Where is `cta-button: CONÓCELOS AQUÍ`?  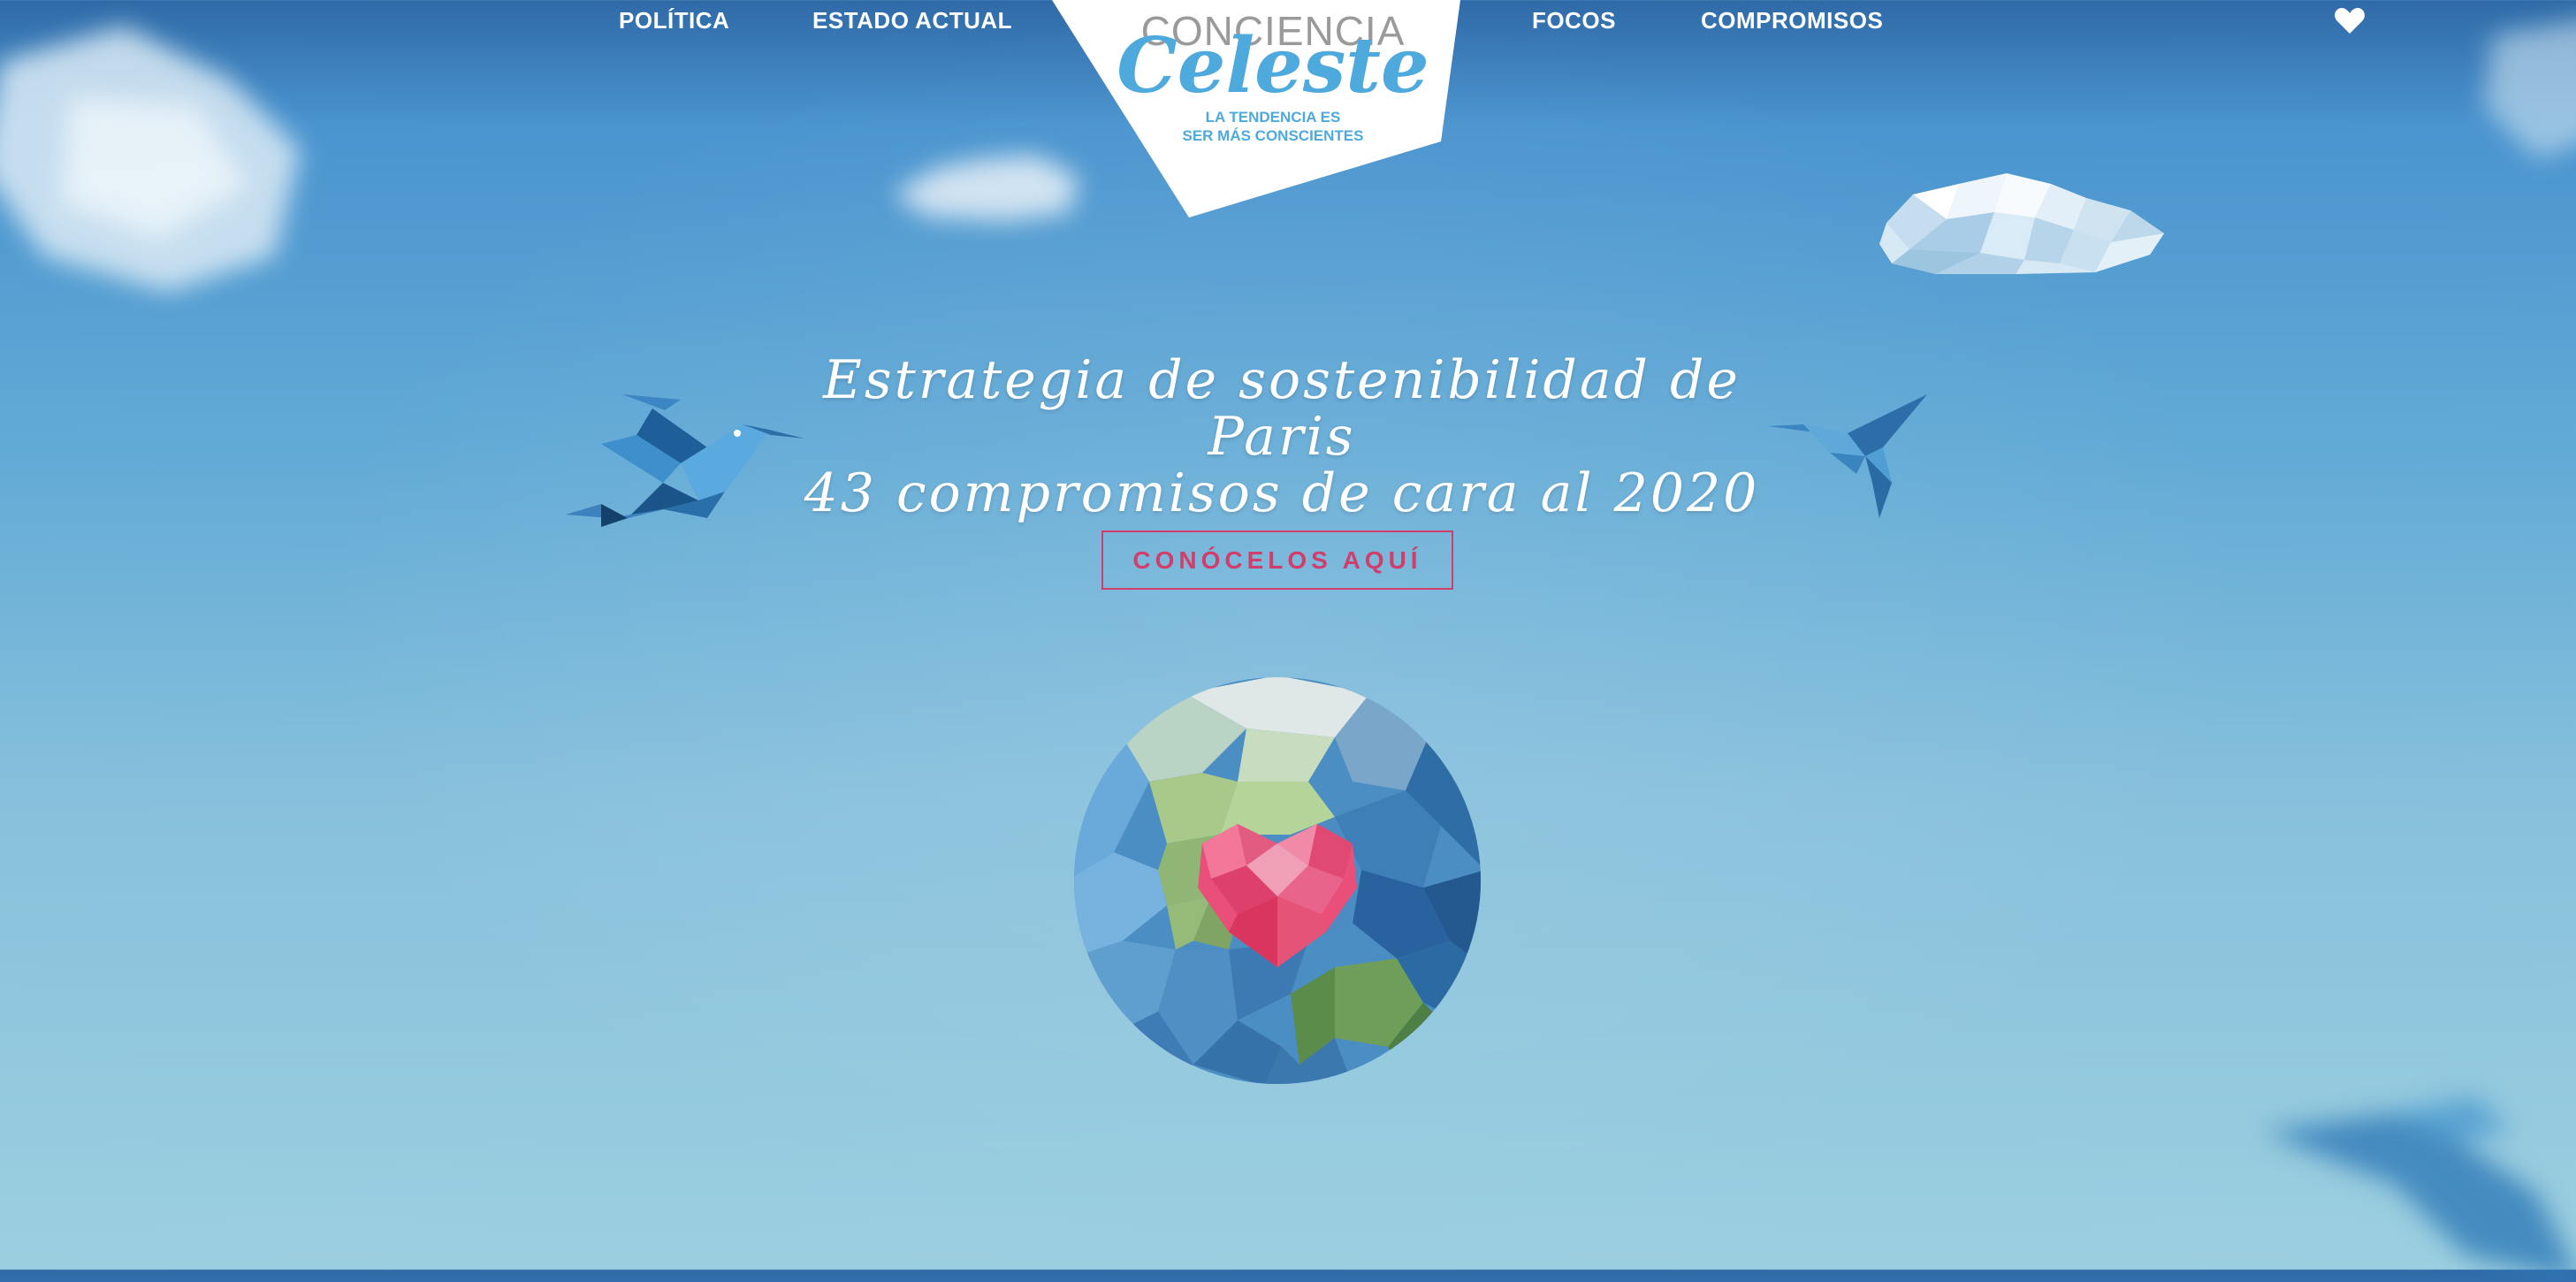 cta-button: CONÓCELOS AQUÍ is located at coordinates (1277, 560).